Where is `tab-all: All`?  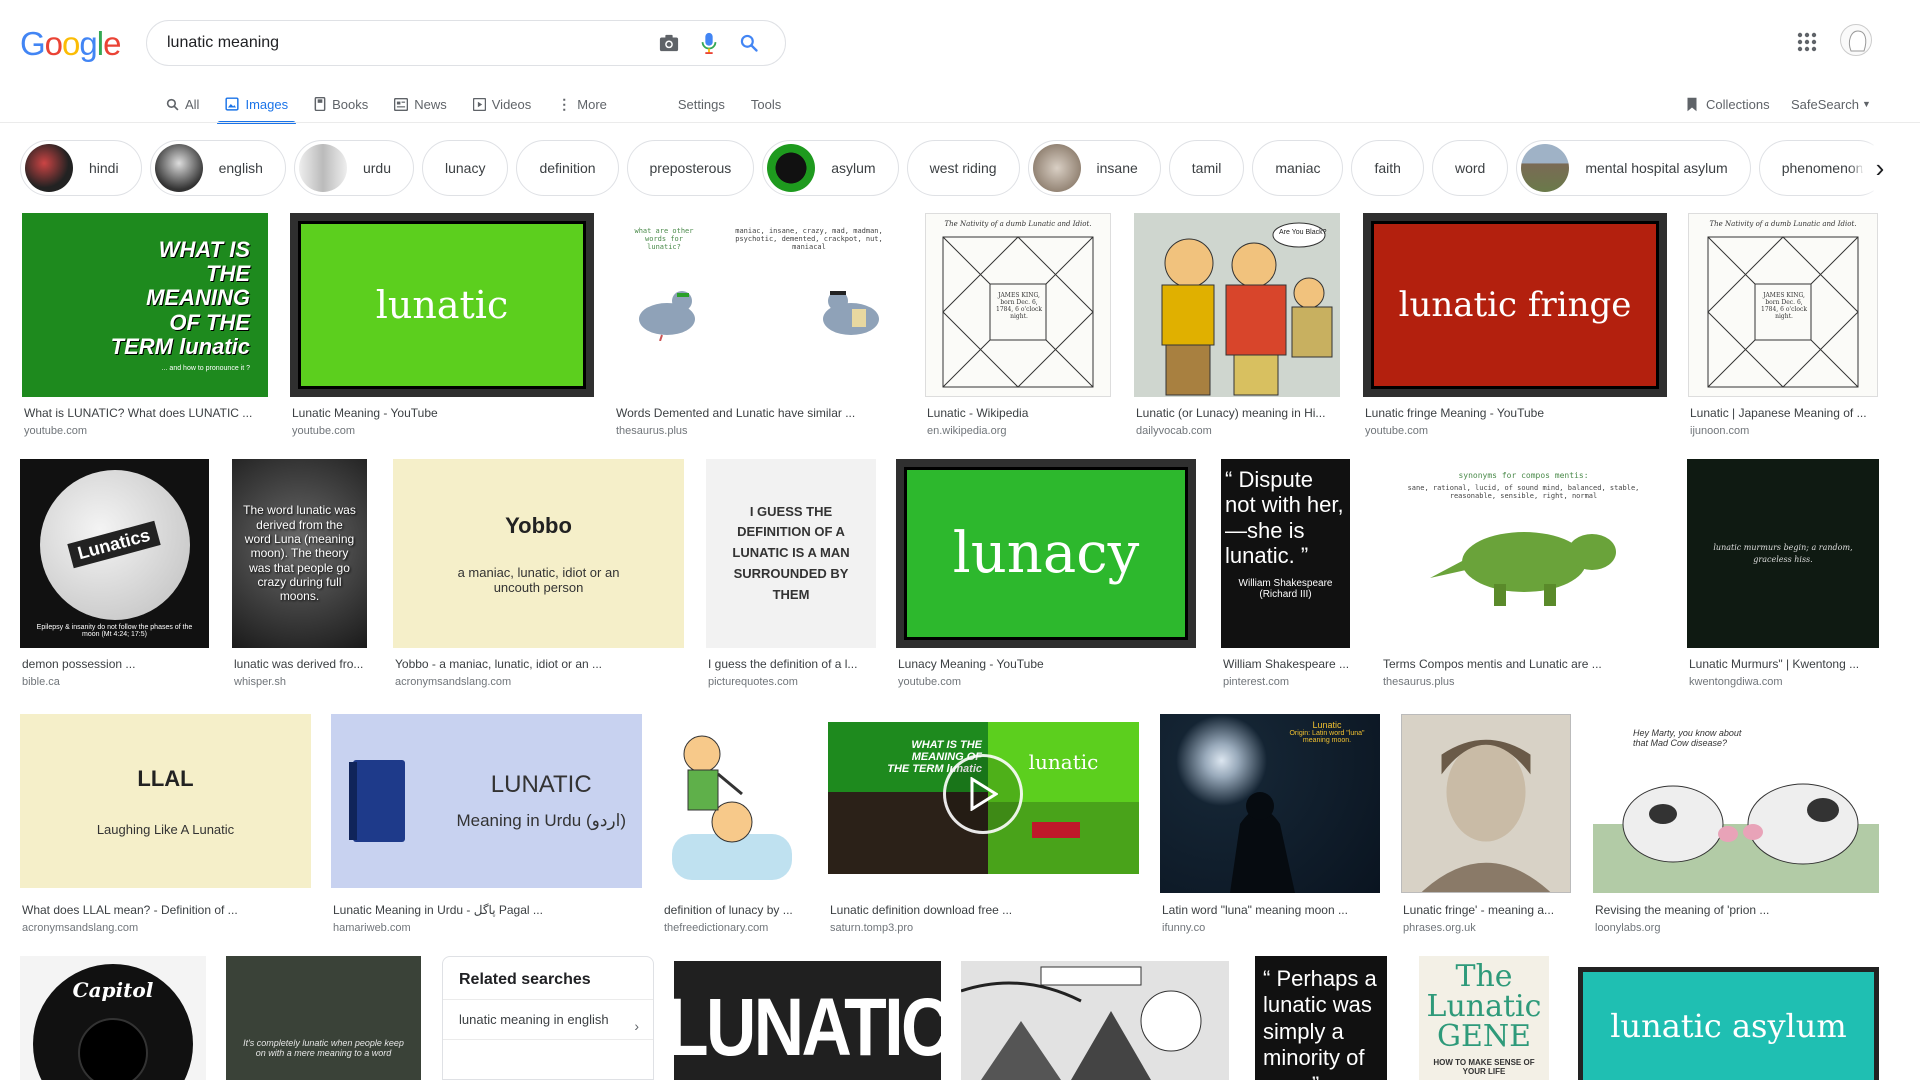 tab-all: All is located at coordinates (182, 104).